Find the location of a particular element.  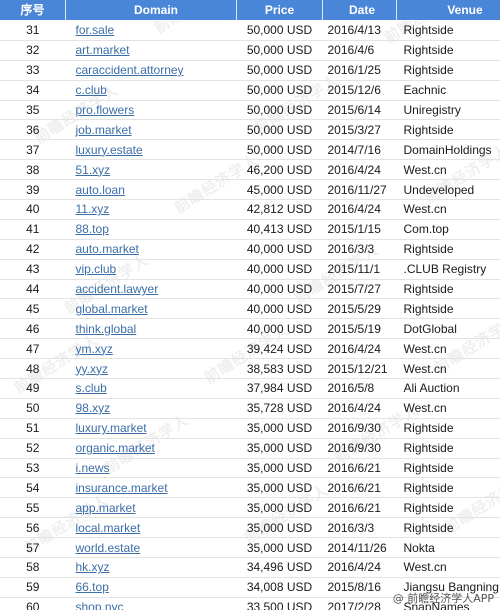

cell-domain: insurance.market is located at coordinates (151, 488).